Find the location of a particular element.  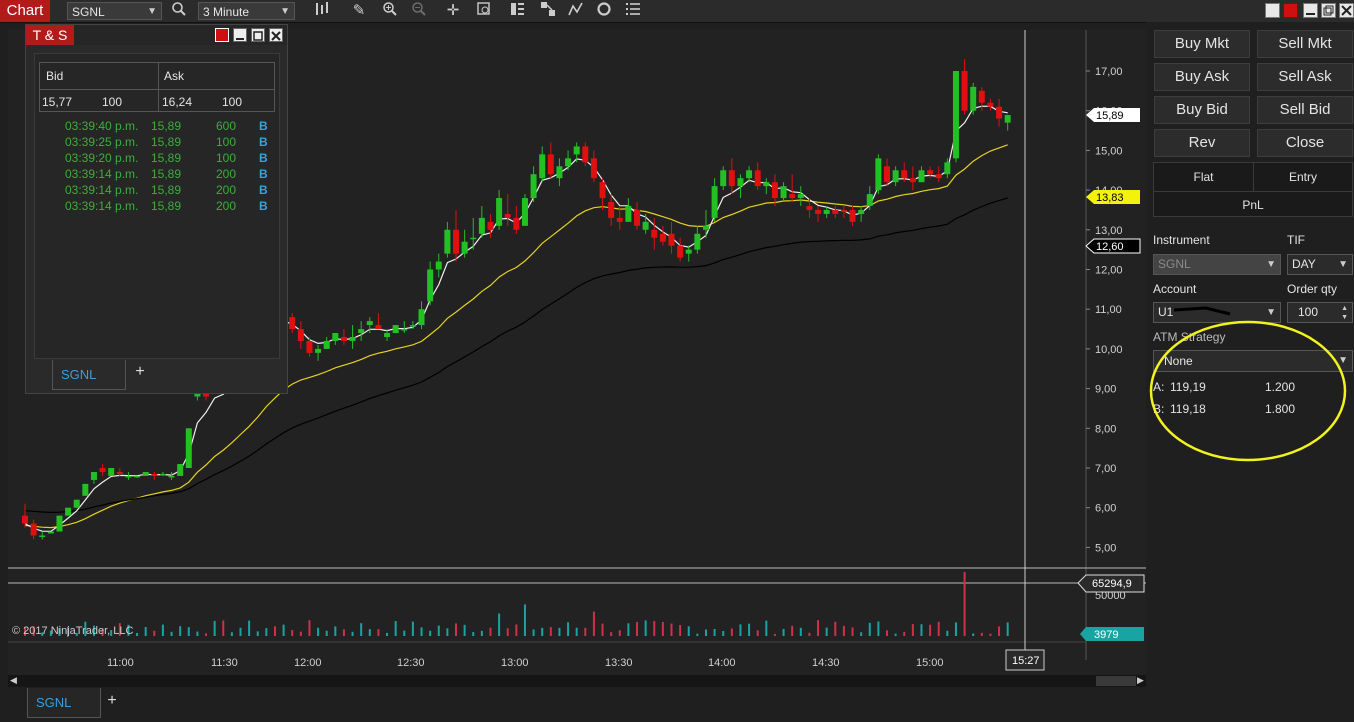

ts-tab-label: SGNL is located at coordinates (79, 374).